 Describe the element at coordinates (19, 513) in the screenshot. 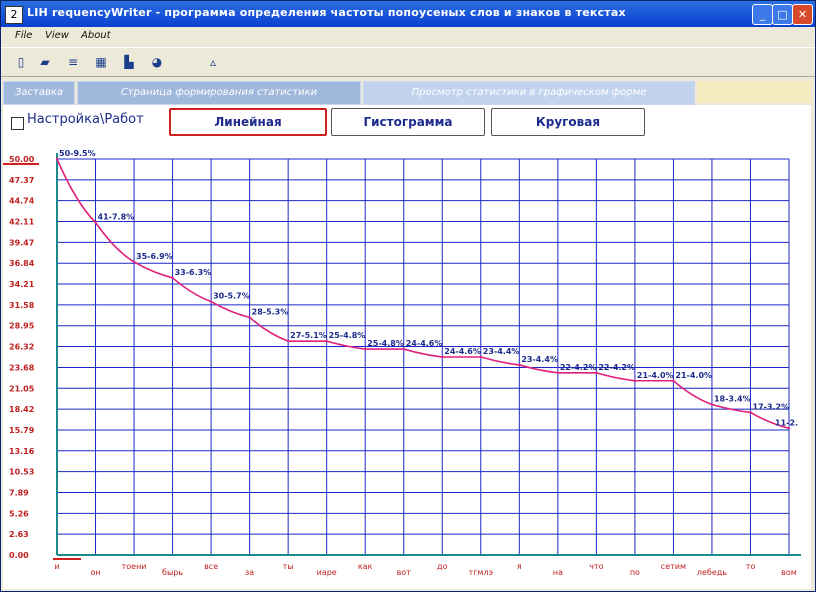

I see `y-tick-label: 5.26` at that location.